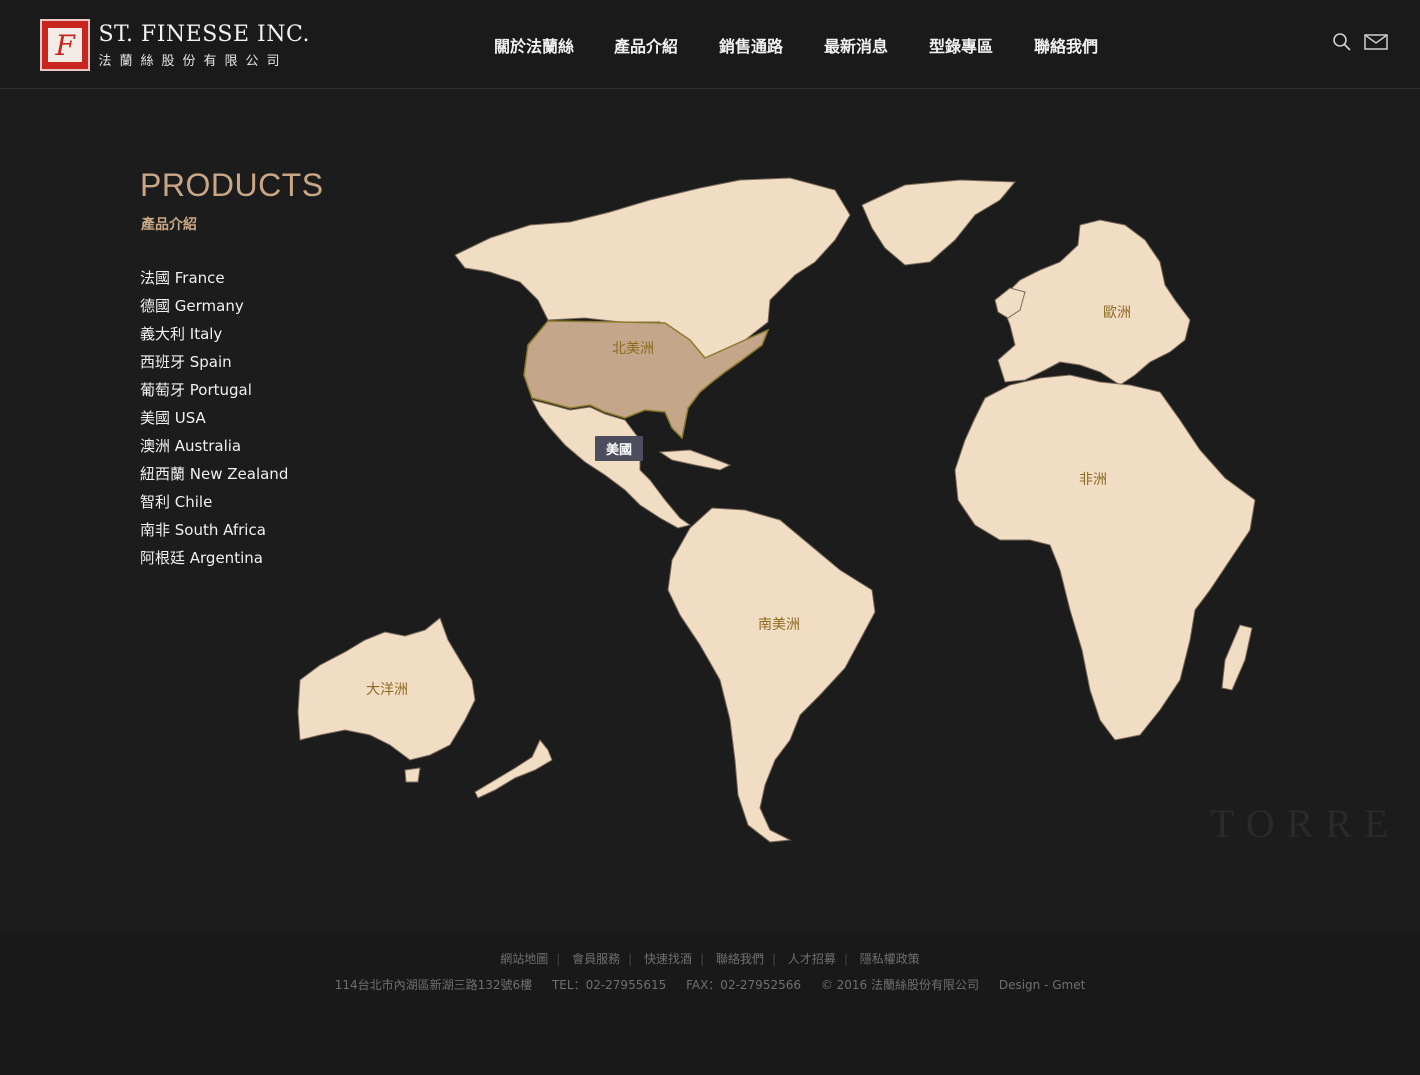  What do you see at coordinates (1066, 45) in the screenshot?
I see `nav-contact: 聯絡我們` at bounding box center [1066, 45].